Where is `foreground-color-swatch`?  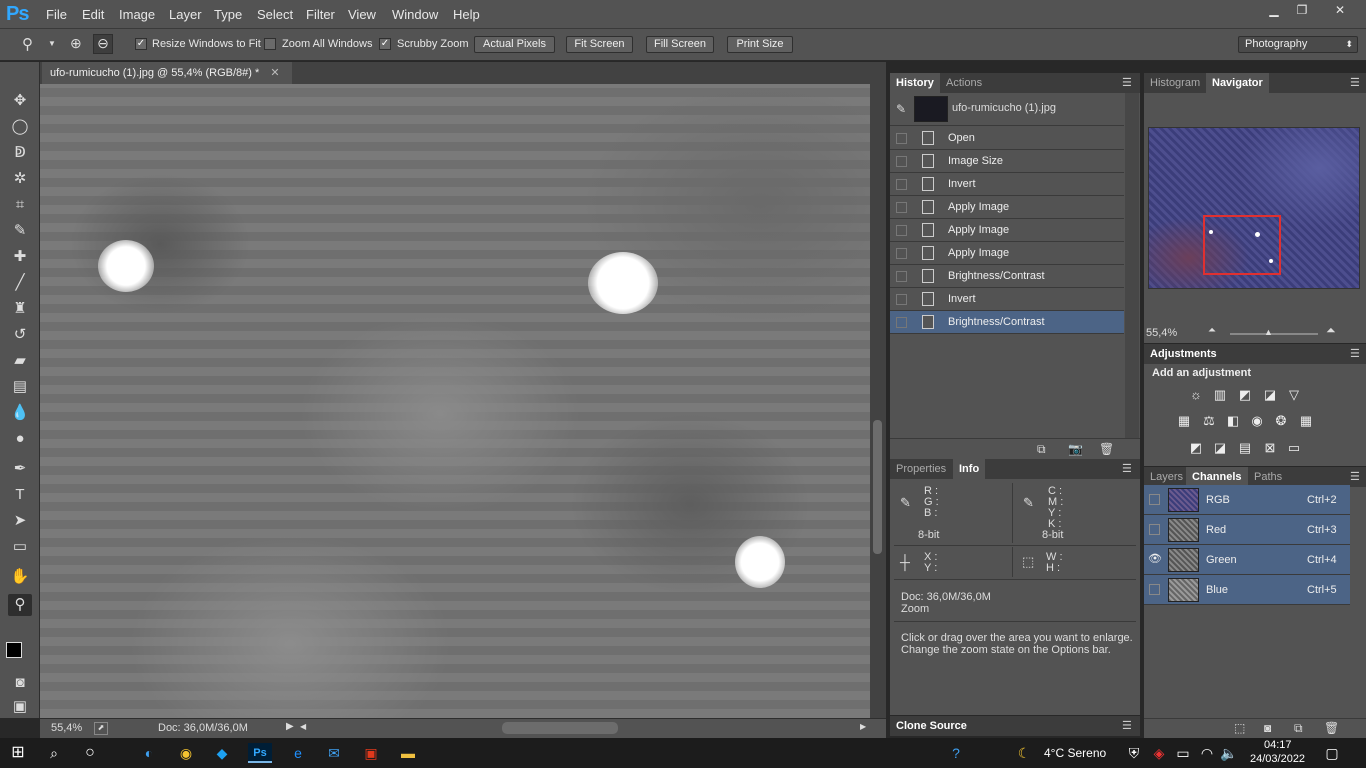 foreground-color-swatch is located at coordinates (14, 650).